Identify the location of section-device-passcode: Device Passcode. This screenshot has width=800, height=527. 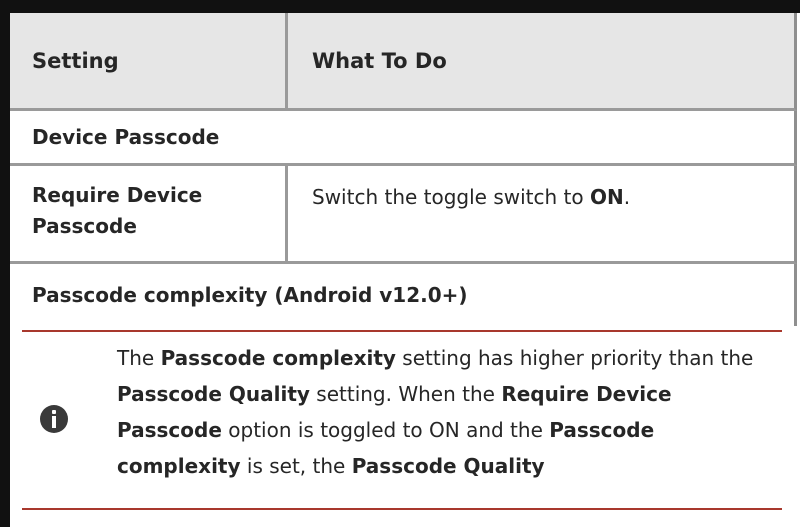
(403, 138).